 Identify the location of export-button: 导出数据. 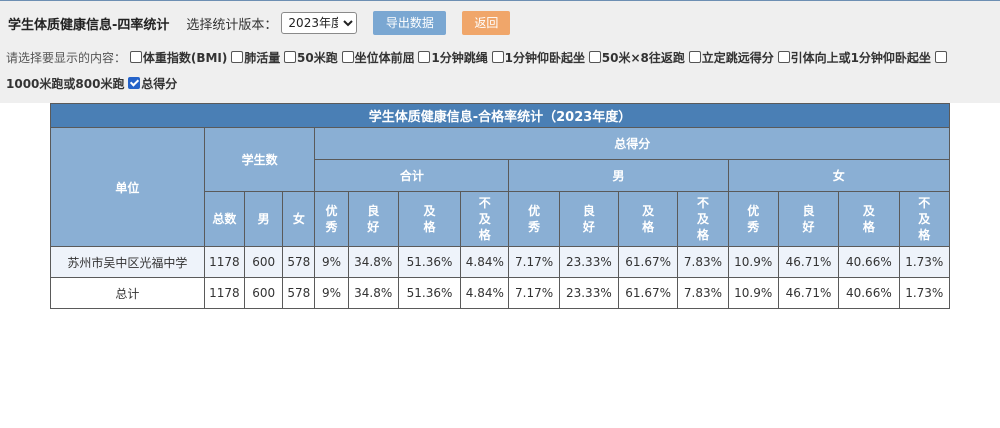
(410, 23).